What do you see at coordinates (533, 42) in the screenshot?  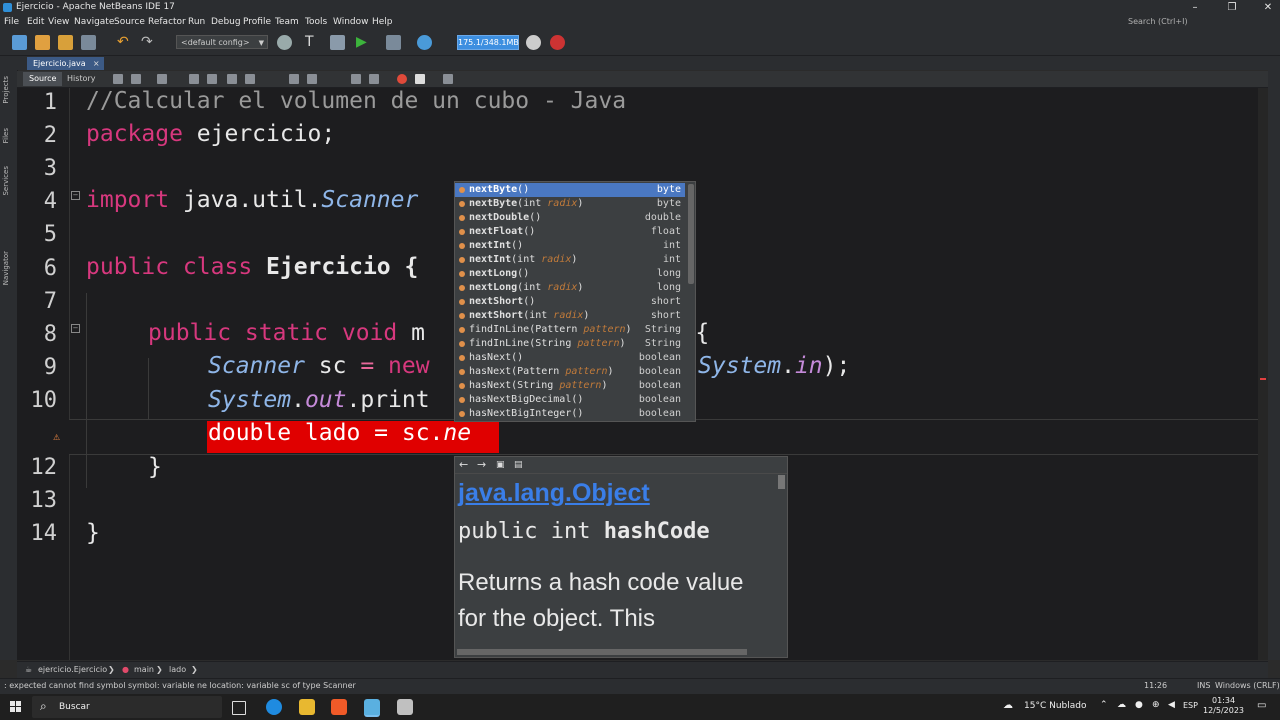 I see `gc-icon` at bounding box center [533, 42].